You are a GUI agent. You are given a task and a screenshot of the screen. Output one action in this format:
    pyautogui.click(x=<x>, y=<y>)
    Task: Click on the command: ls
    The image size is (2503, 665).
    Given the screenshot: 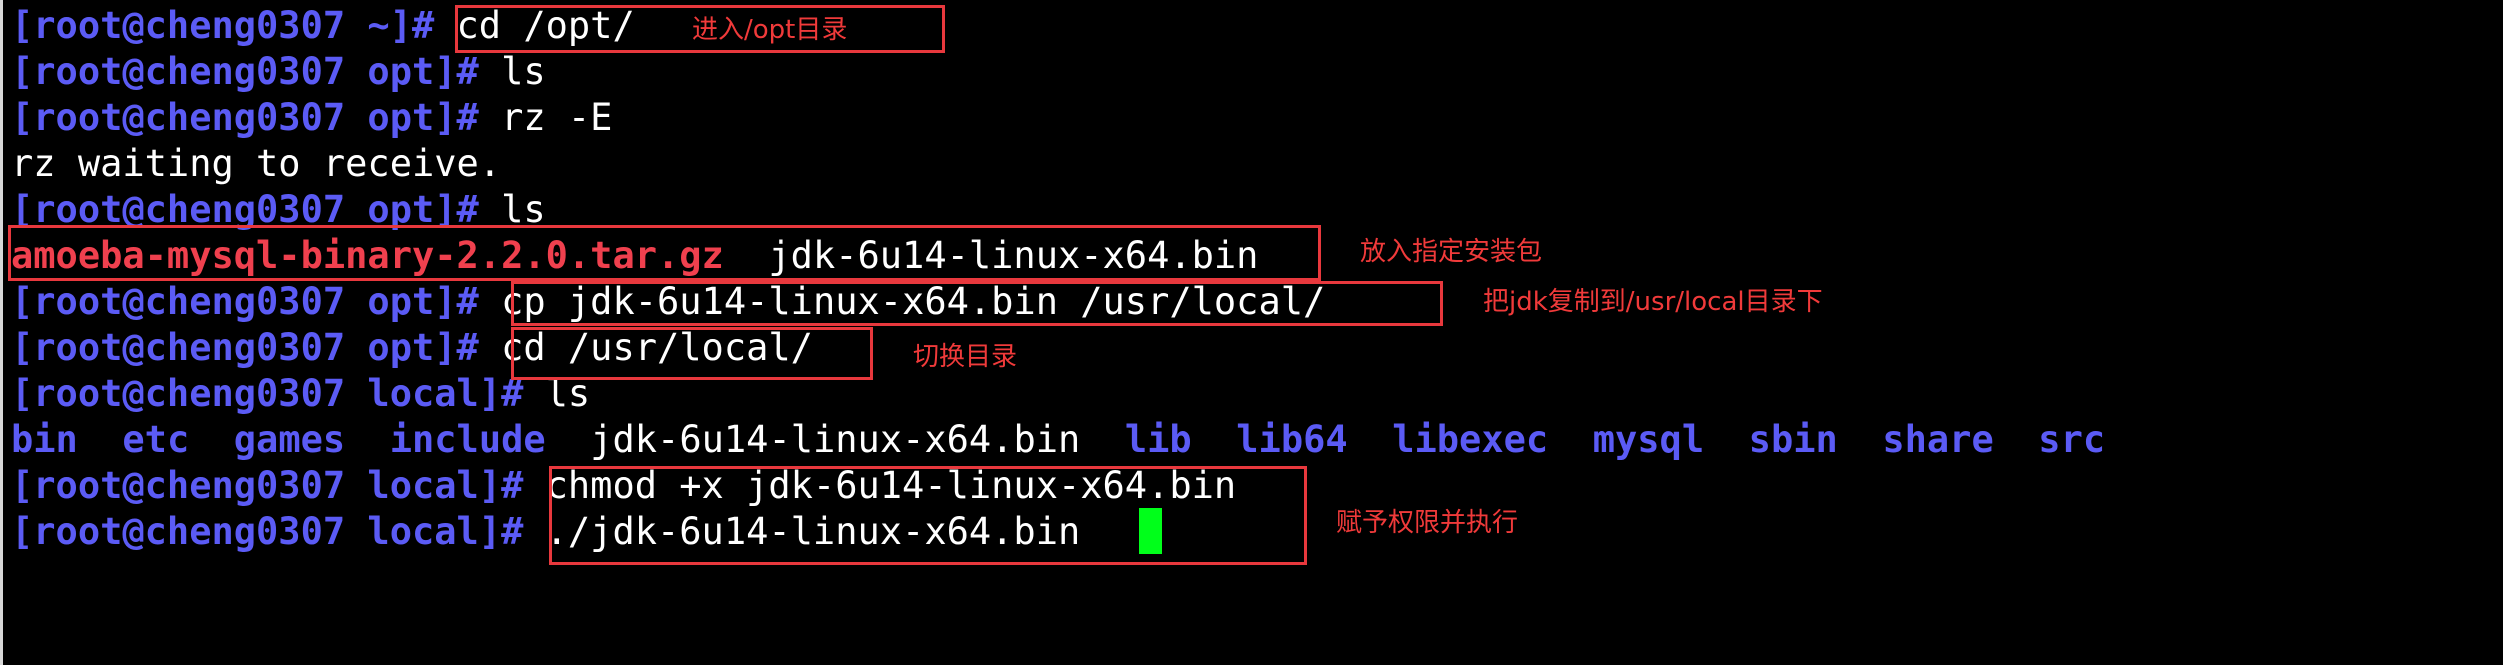 What is the action you would take?
    pyautogui.click(x=523, y=71)
    